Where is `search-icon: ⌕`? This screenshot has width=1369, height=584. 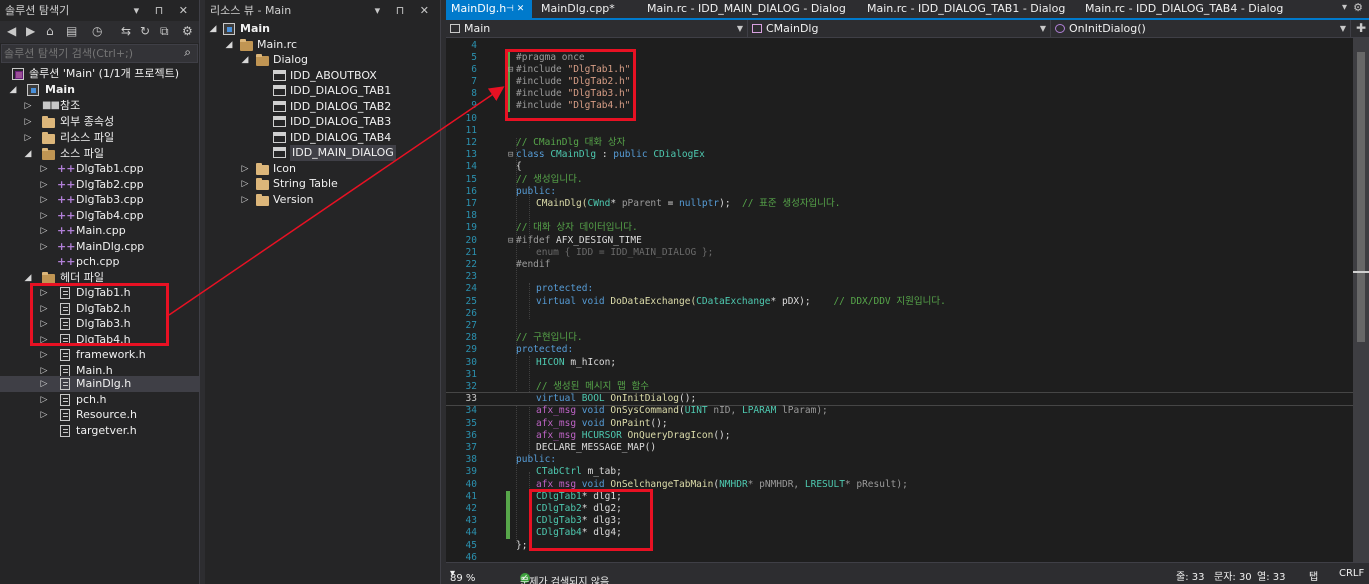
search-icon: ⌕ is located at coordinates (187, 52).